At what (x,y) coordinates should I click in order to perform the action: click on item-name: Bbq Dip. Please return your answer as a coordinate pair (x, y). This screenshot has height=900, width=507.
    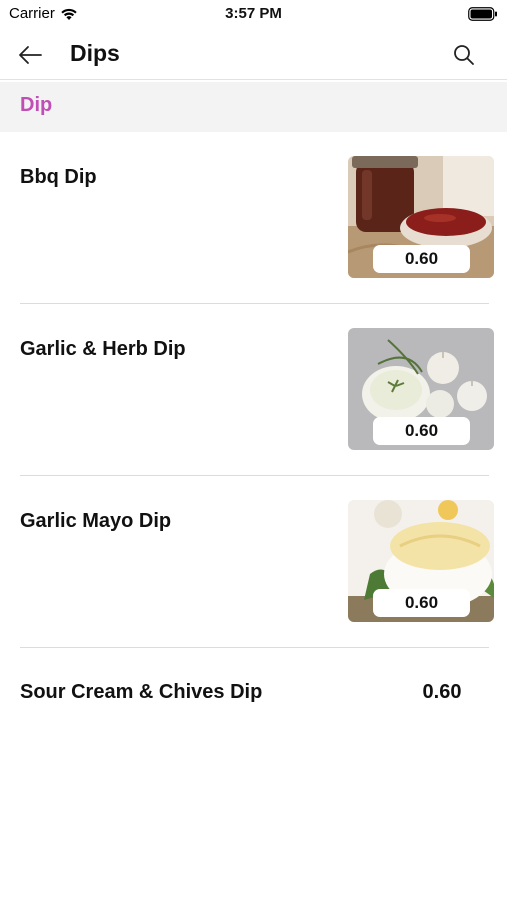
    Looking at the image, I should click on (58, 177).